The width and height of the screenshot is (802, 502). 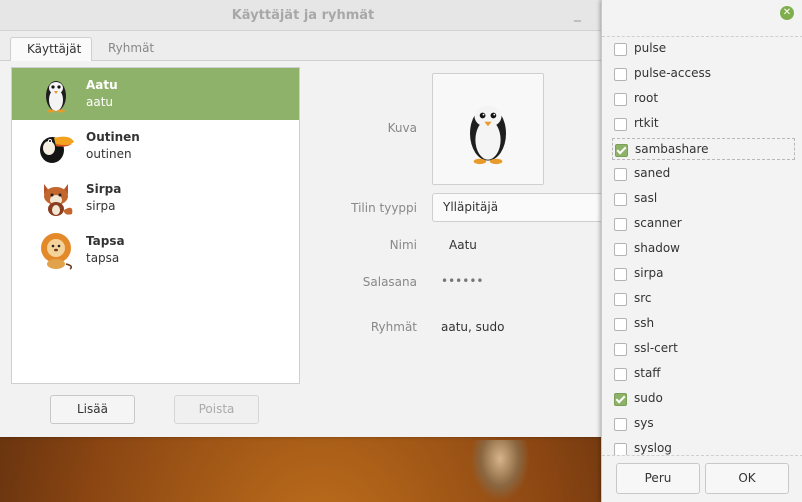 I want to click on user-login: sirpa, so click(x=101, y=206).